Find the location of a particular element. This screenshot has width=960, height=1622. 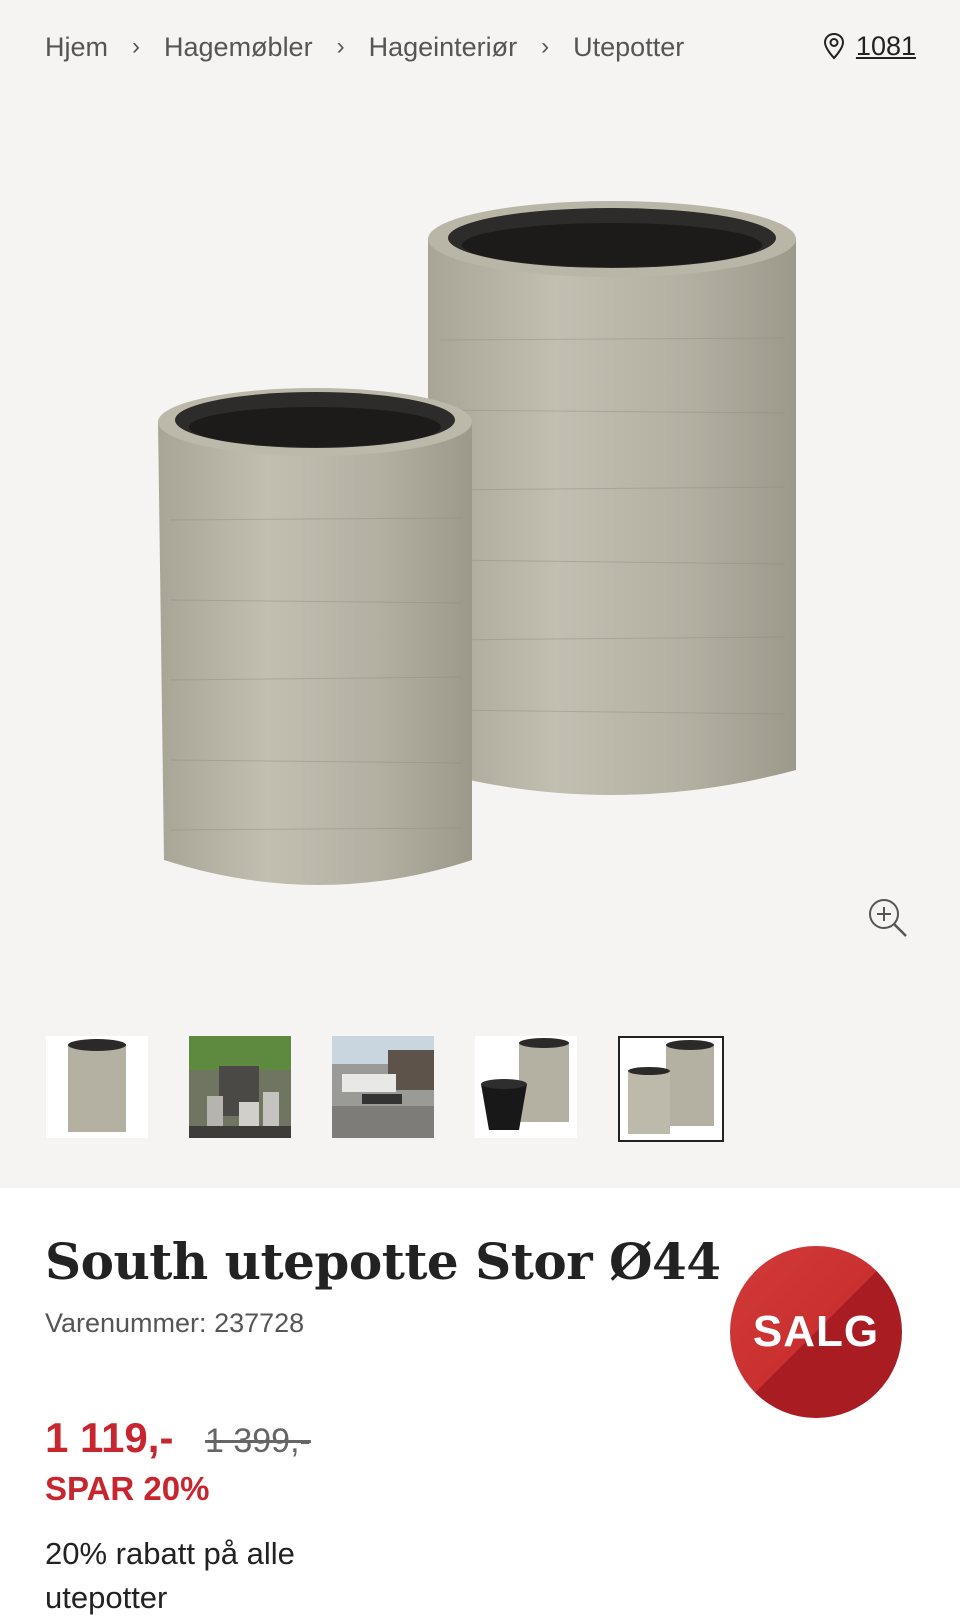

large-pot is located at coordinates (612, 498).